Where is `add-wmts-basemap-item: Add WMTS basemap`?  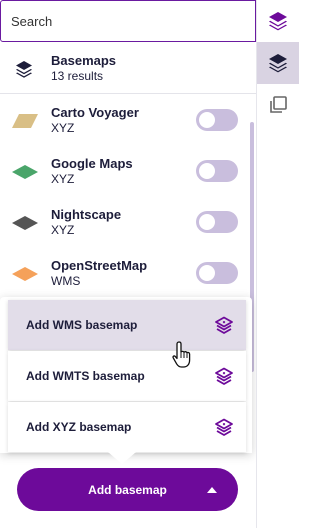 add-wmts-basemap-item: Add WMTS basemap is located at coordinates (127, 376).